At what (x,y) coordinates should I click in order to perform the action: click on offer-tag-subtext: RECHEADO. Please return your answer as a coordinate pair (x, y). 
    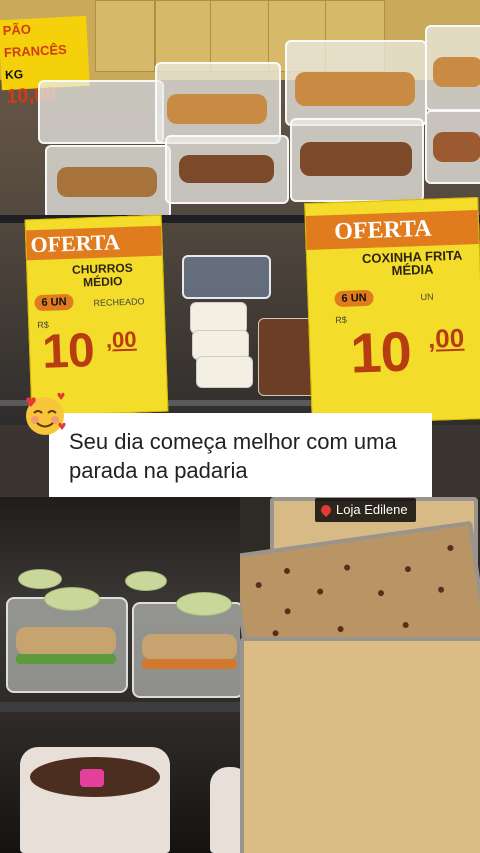
    Looking at the image, I should click on (119, 302).